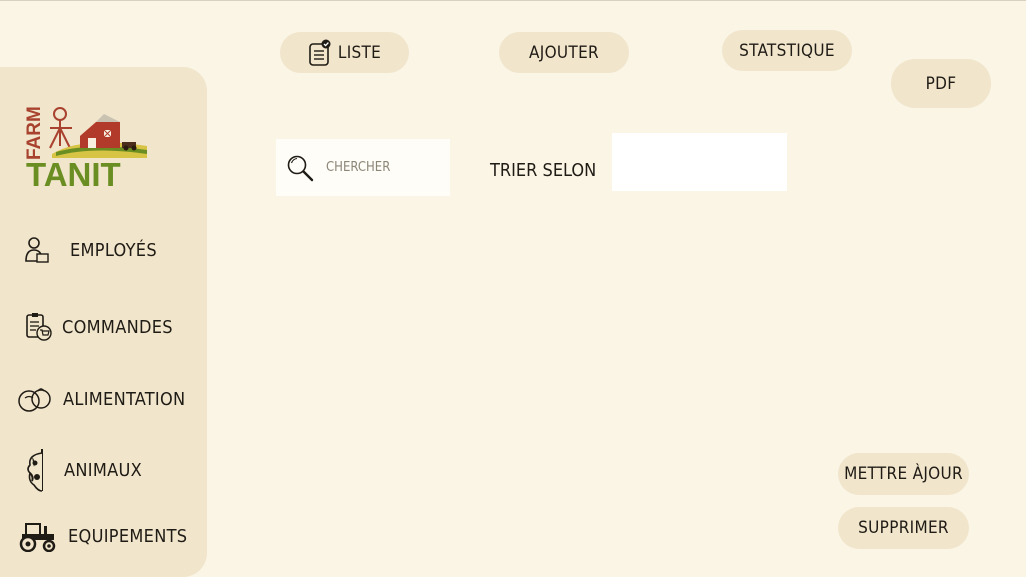 The image size is (1026, 577). I want to click on sort-select, so click(699, 162).